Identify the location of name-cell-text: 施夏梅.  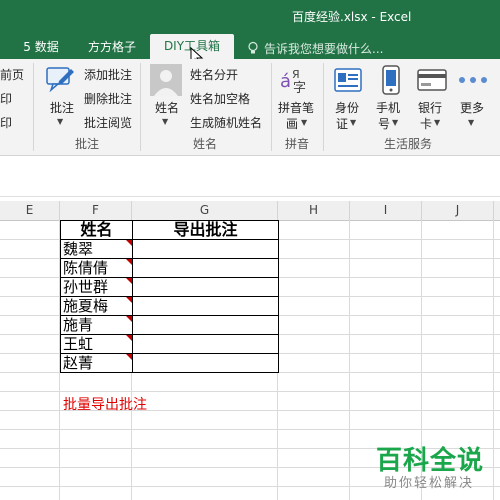
(86, 306).